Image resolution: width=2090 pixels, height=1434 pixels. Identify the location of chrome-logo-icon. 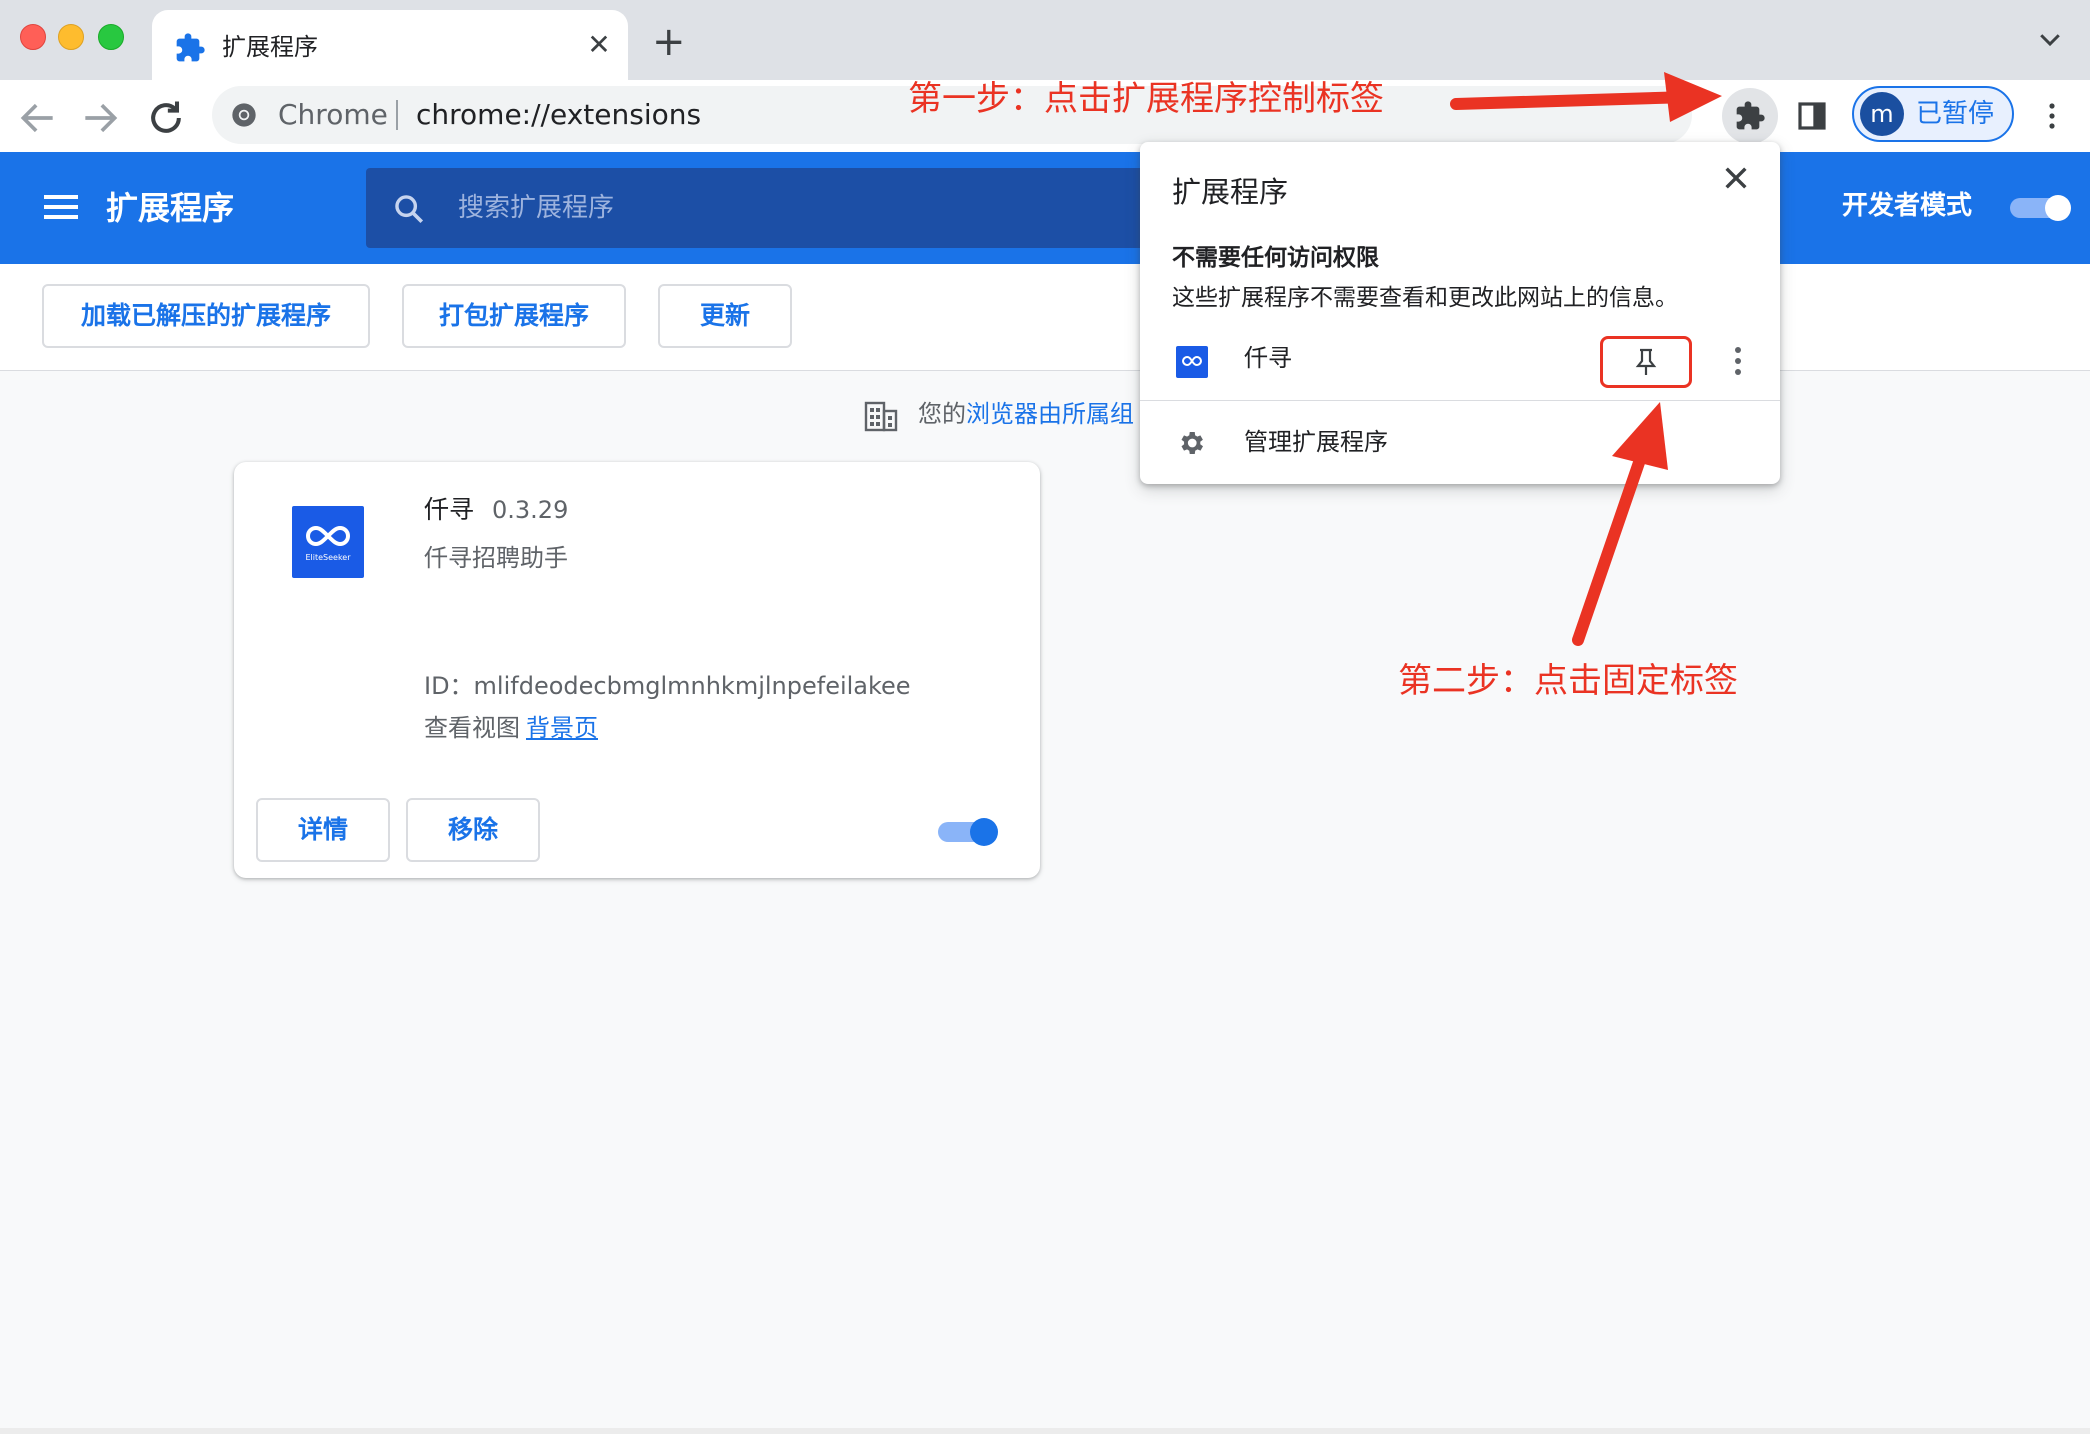
(244, 115).